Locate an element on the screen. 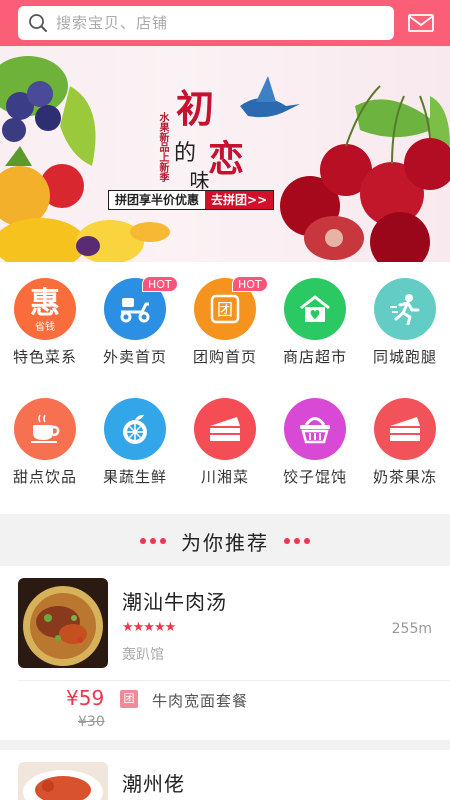  category-jiaozi: 饺子馄饨 is located at coordinates (315, 434).